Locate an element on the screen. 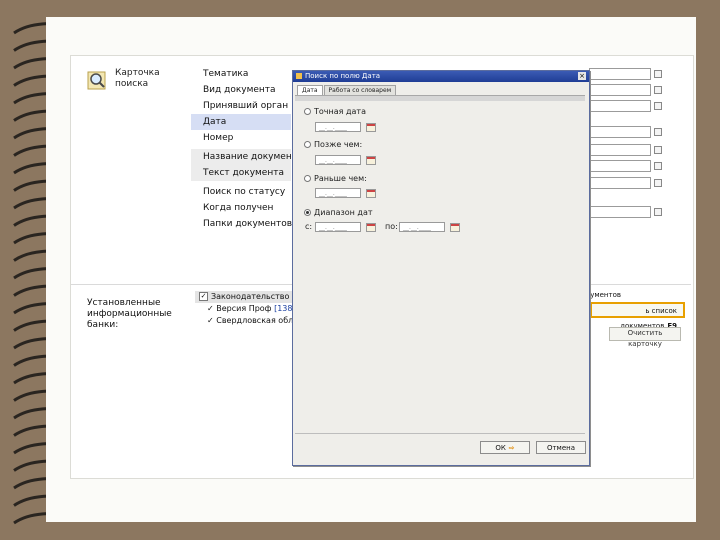 This screenshot has width=720, height=540. field-doc-text: Текст документа is located at coordinates (241, 173).